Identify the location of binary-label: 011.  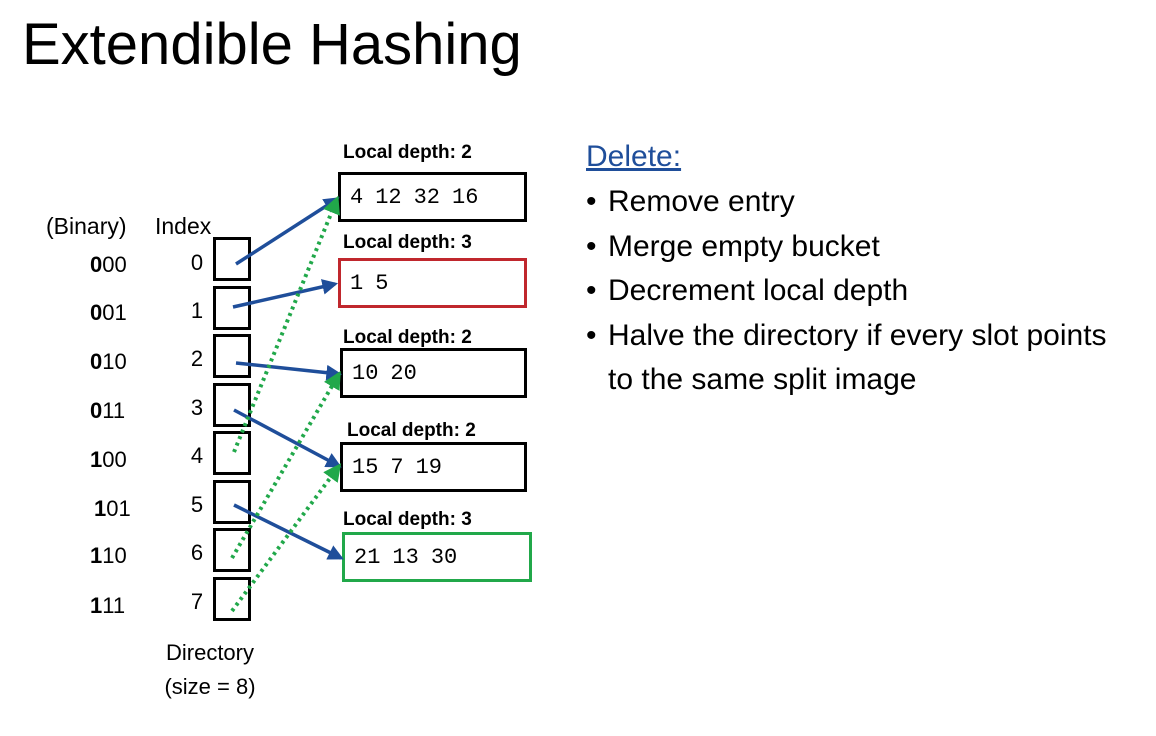
(108, 410).